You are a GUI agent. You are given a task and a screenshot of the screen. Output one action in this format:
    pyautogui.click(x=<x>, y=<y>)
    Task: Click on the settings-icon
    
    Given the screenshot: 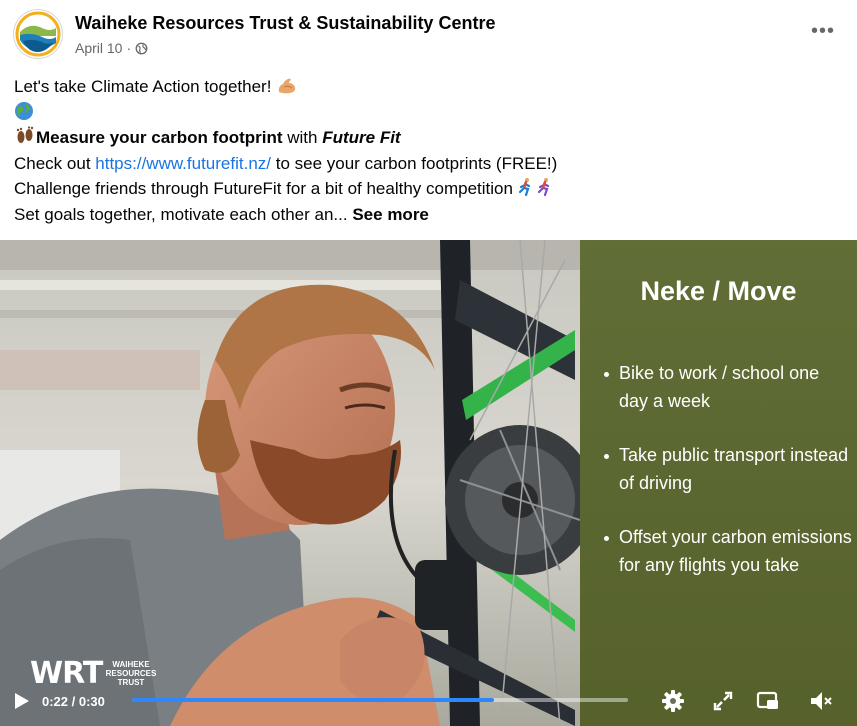 What is the action you would take?
    pyautogui.click(x=673, y=701)
    